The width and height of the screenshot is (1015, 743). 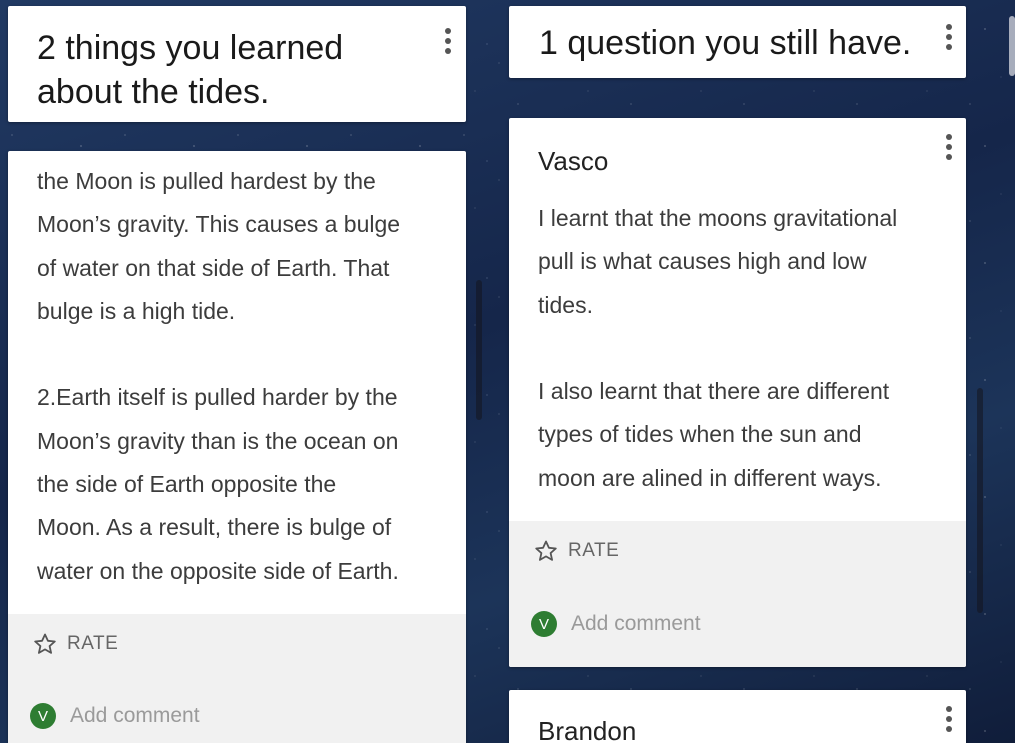 I want to click on column-header-card-question: 1 question you still have., so click(x=737, y=42).